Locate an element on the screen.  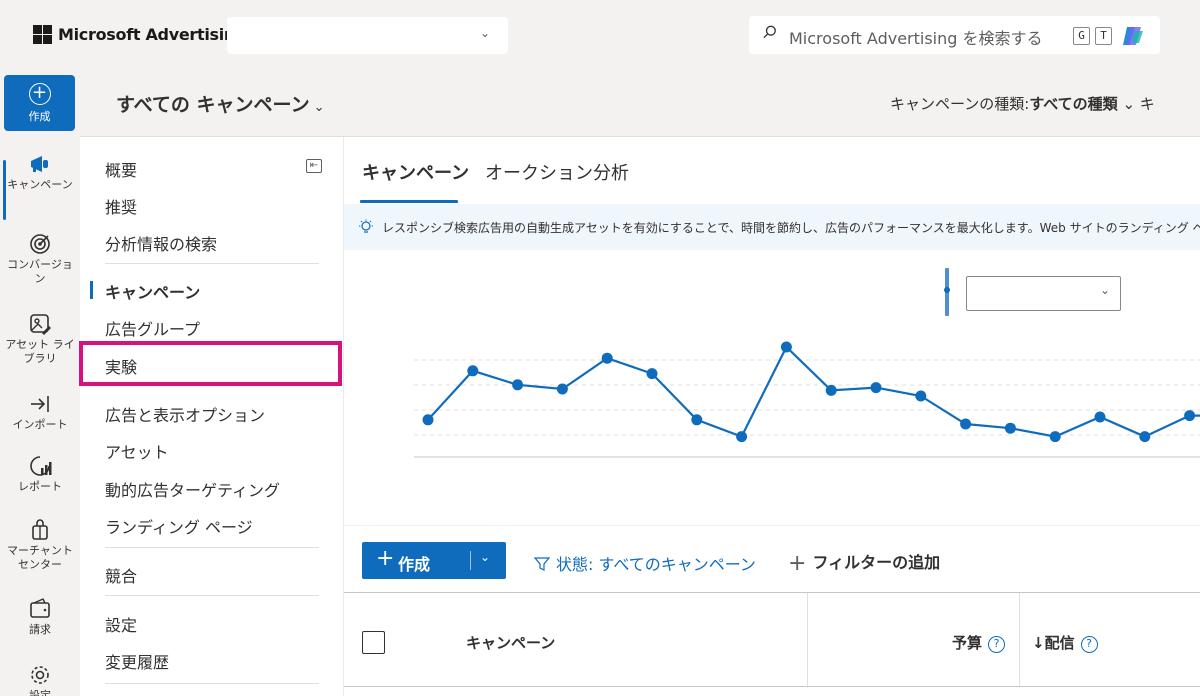
column-header-delivery: ↓配信? is located at coordinates (1065, 642).